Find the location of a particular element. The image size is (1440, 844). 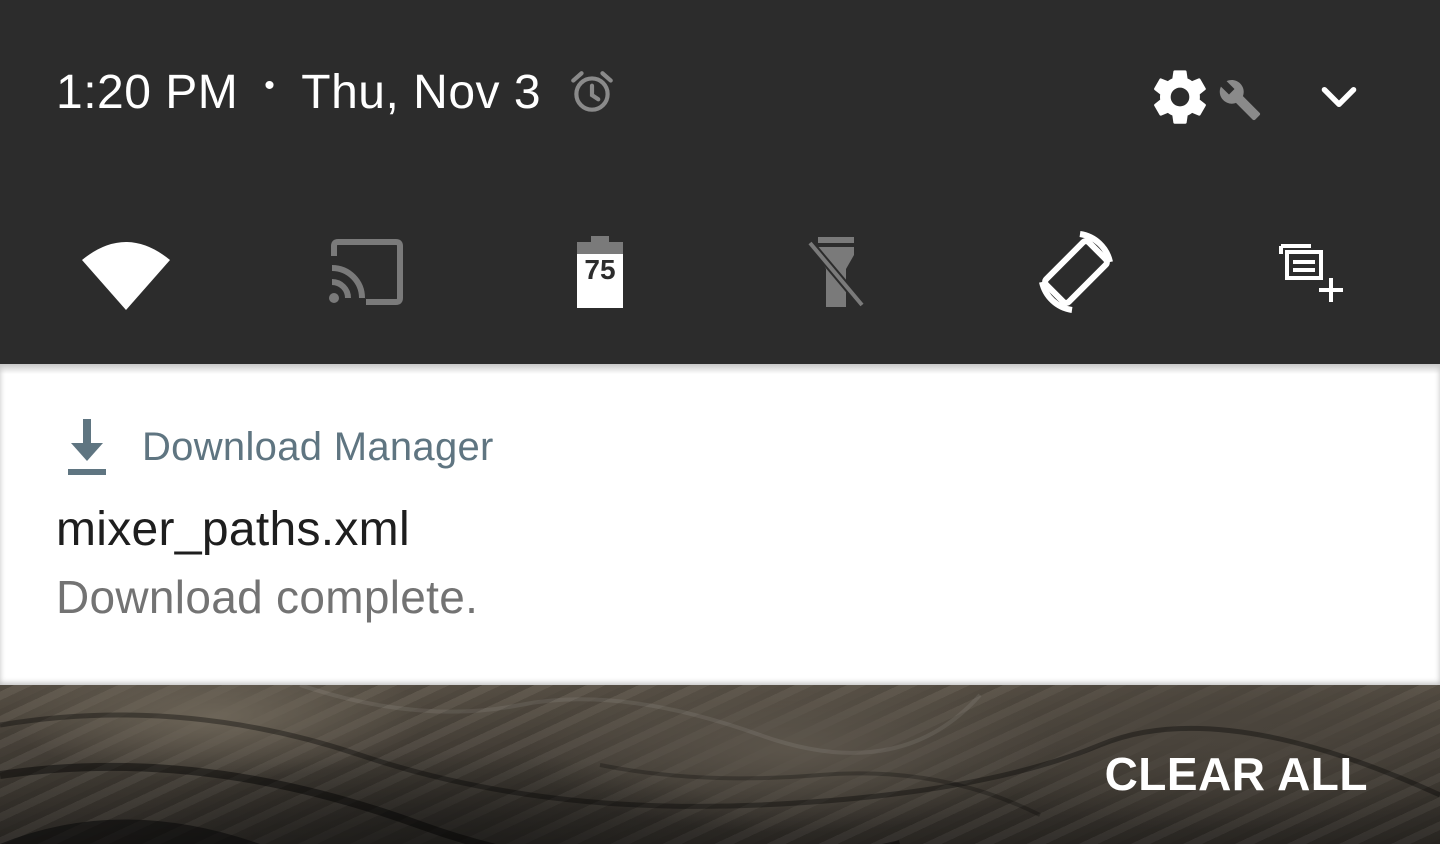

date-text: Thu, Nov 3 is located at coordinates (421, 92).